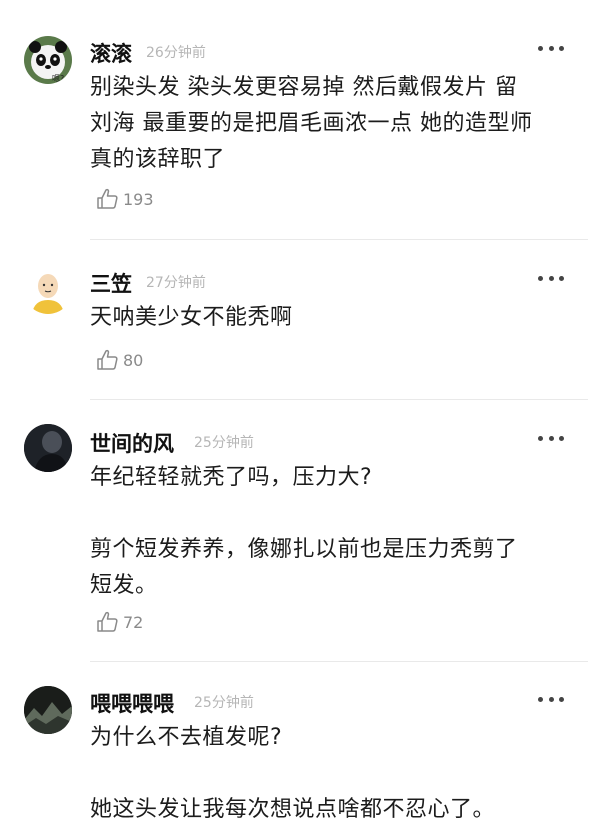 This screenshot has width=600, height=840. I want to click on comment-line: 真的该辞职了, so click(158, 159).